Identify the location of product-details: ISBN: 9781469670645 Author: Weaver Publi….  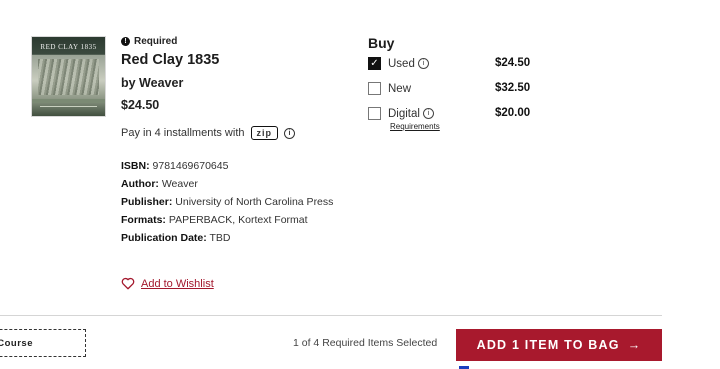
(227, 202).